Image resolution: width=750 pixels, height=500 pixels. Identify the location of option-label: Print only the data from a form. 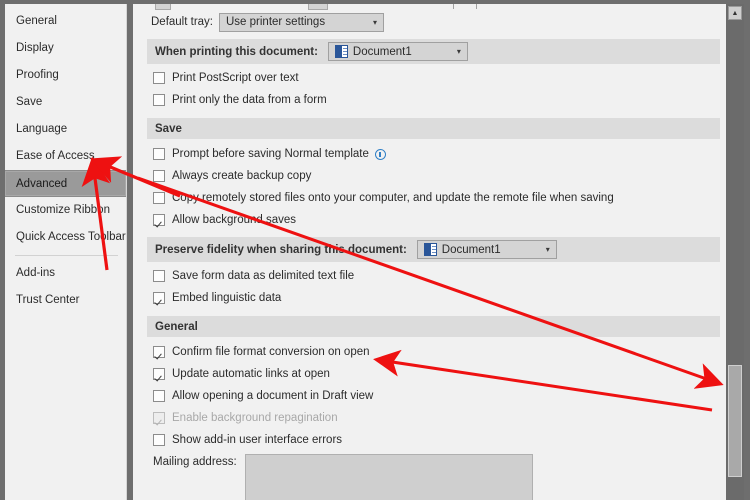
(249, 100).